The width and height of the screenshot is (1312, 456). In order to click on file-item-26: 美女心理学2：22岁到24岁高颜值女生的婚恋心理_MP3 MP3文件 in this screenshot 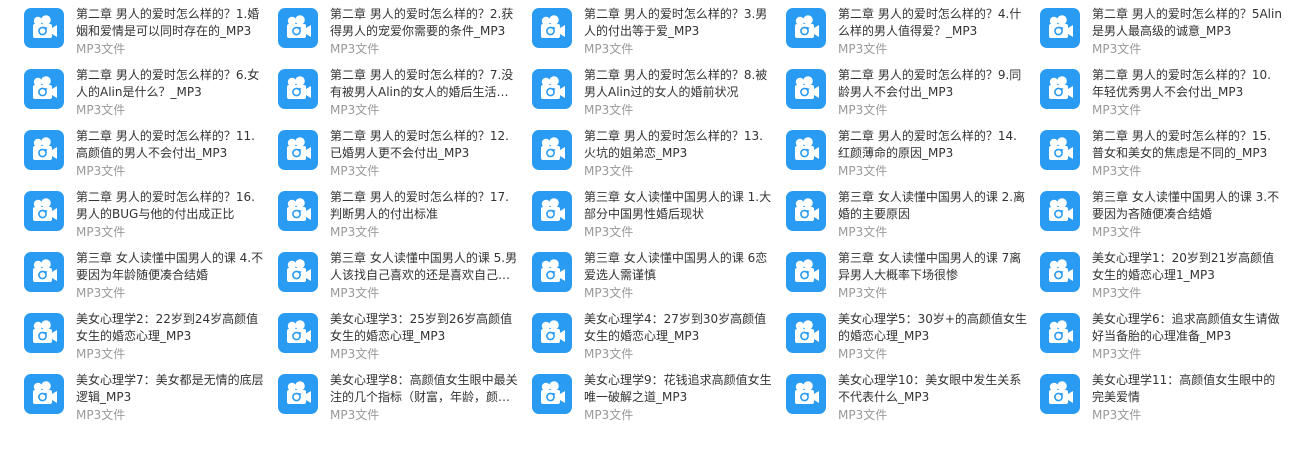, I will do `click(149, 333)`.